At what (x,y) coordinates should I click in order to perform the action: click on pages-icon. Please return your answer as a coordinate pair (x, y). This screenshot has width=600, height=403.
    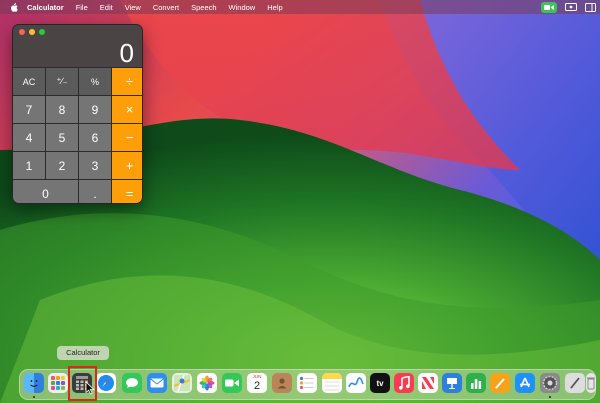
    Looking at the image, I should click on (500, 383).